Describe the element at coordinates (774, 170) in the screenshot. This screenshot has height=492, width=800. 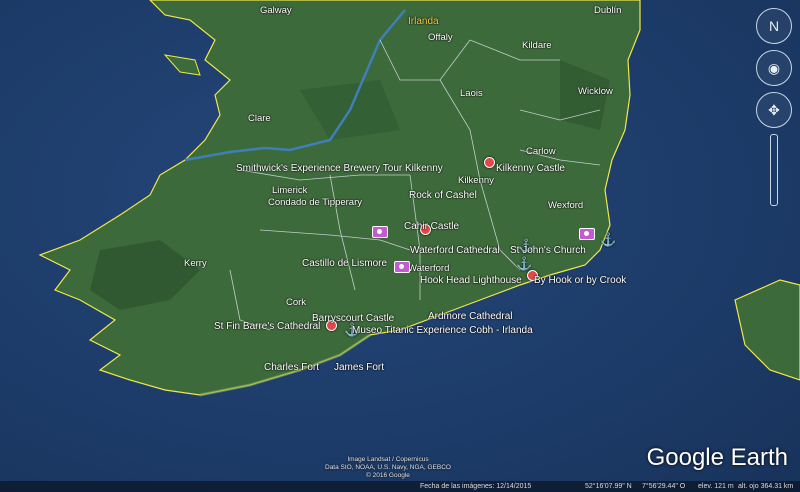
I see `zoom-slider-icon` at that location.